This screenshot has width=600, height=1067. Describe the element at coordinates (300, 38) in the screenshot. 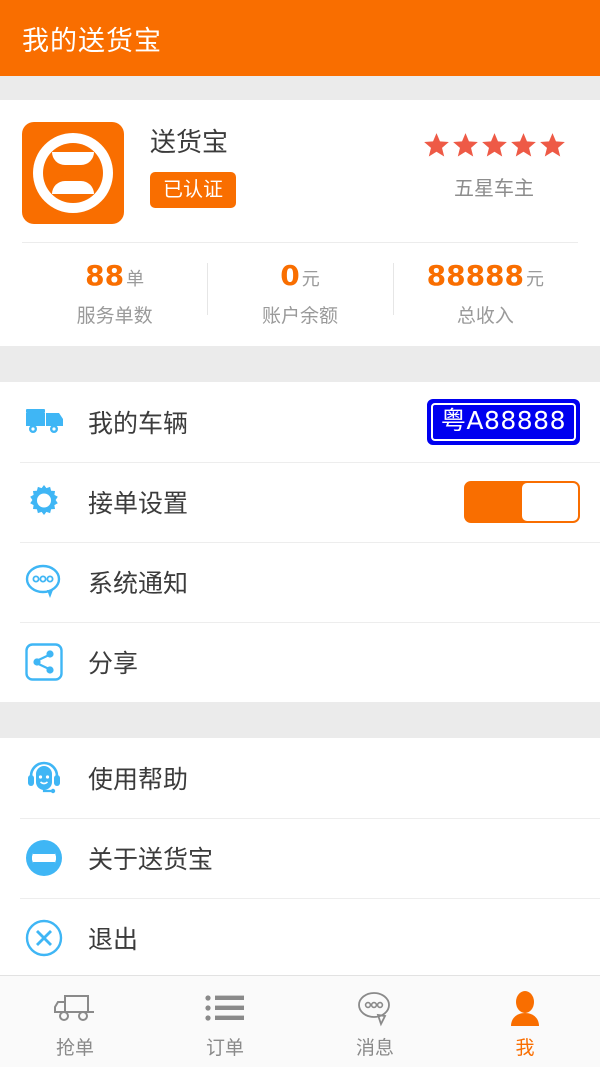

I see `app-header: 我的送货宝` at that location.